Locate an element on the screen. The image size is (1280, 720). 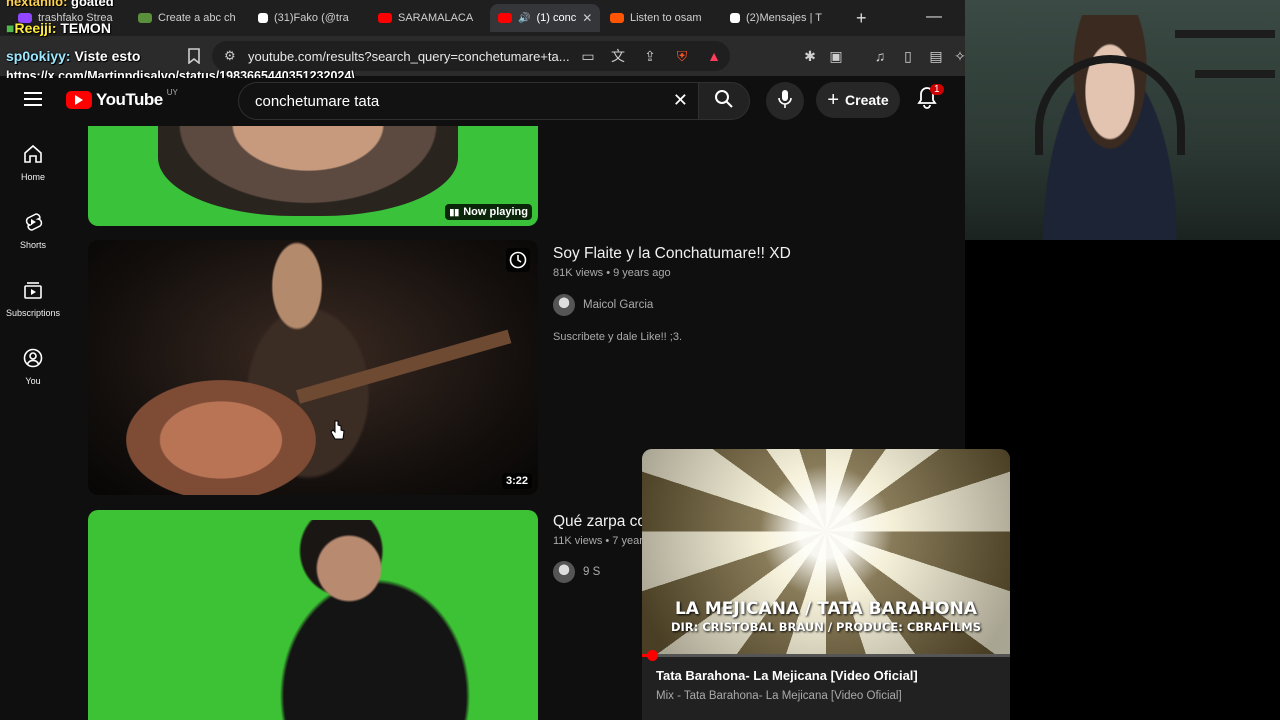
nav-home: Home is located at coordinates (33, 160).